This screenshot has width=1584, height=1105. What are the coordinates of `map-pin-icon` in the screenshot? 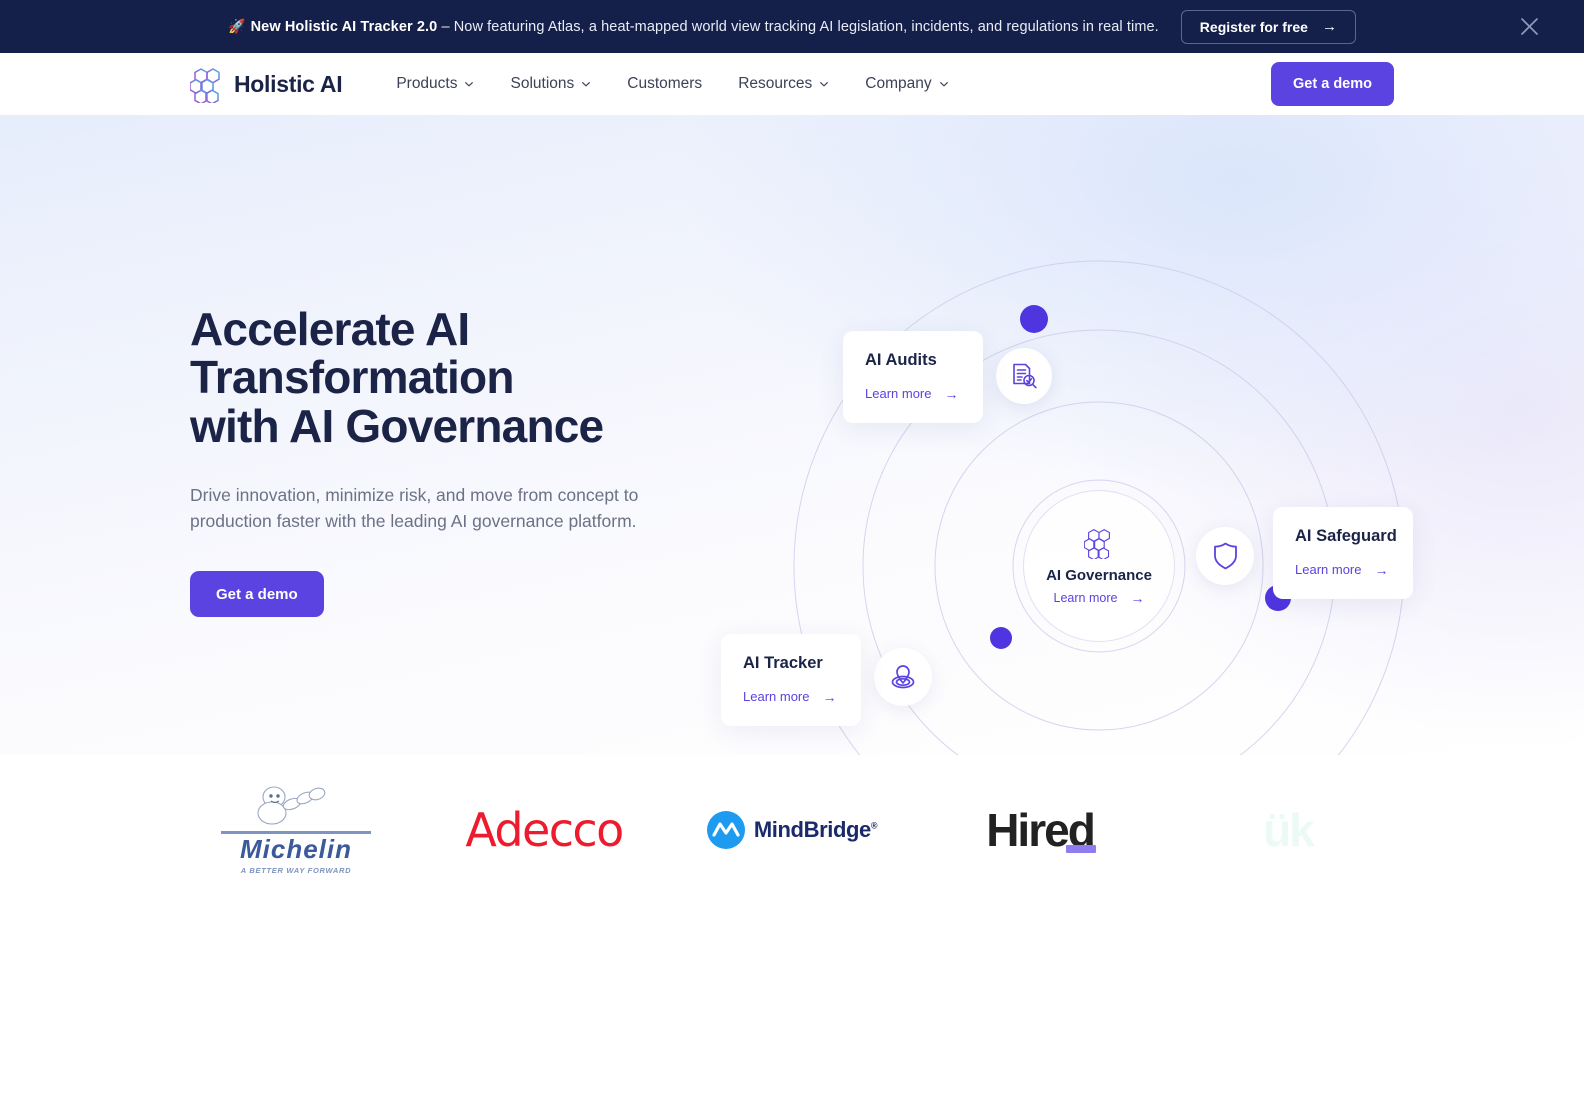 It's located at (903, 677).